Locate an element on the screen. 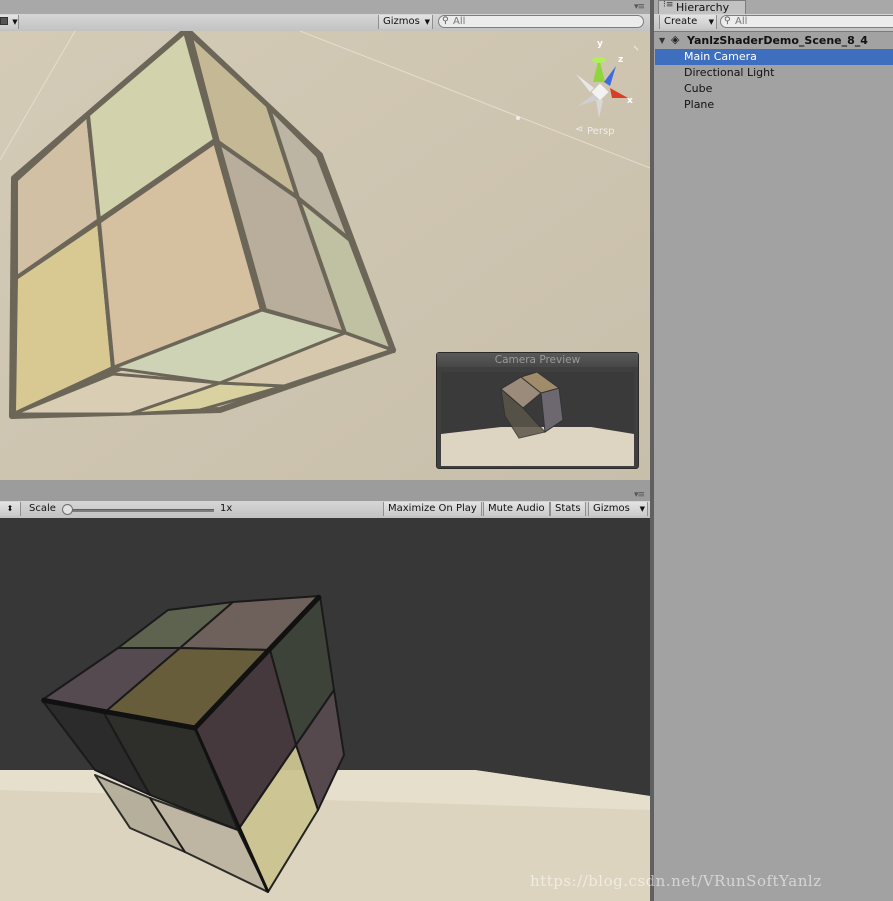  hierarchy-search-input: ⚲ All is located at coordinates (806, 21).